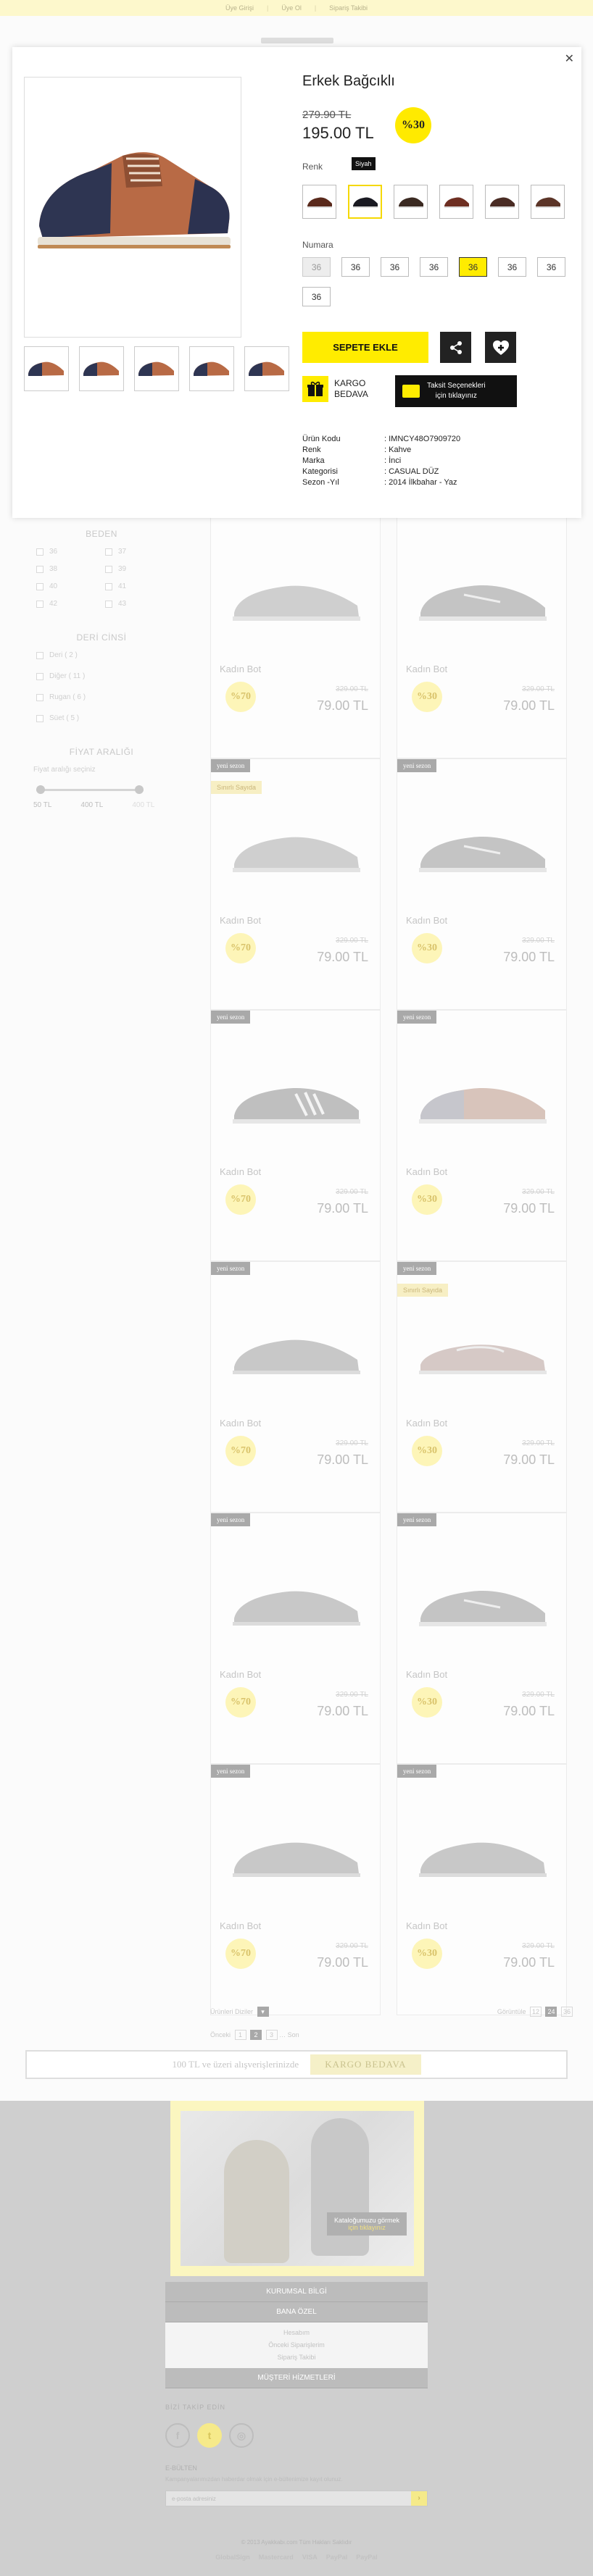  I want to click on size-checkbox: 39, so click(140, 569).